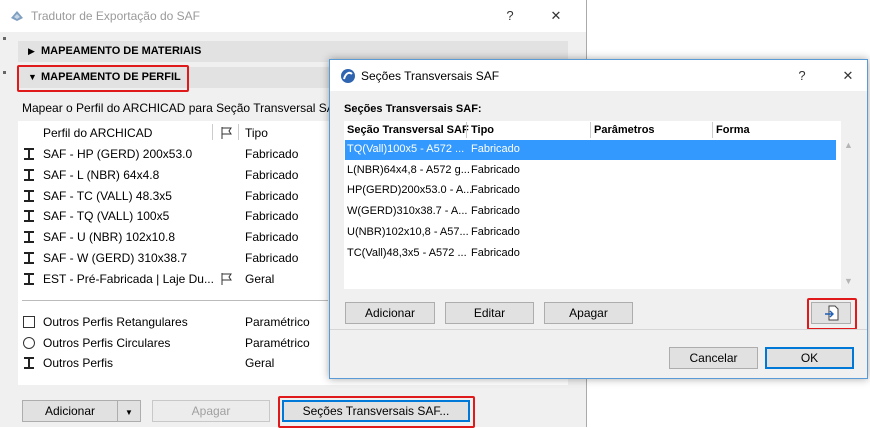 This screenshot has width=870, height=428. I want to click on profile-name: Outros Perfis, so click(78, 363).